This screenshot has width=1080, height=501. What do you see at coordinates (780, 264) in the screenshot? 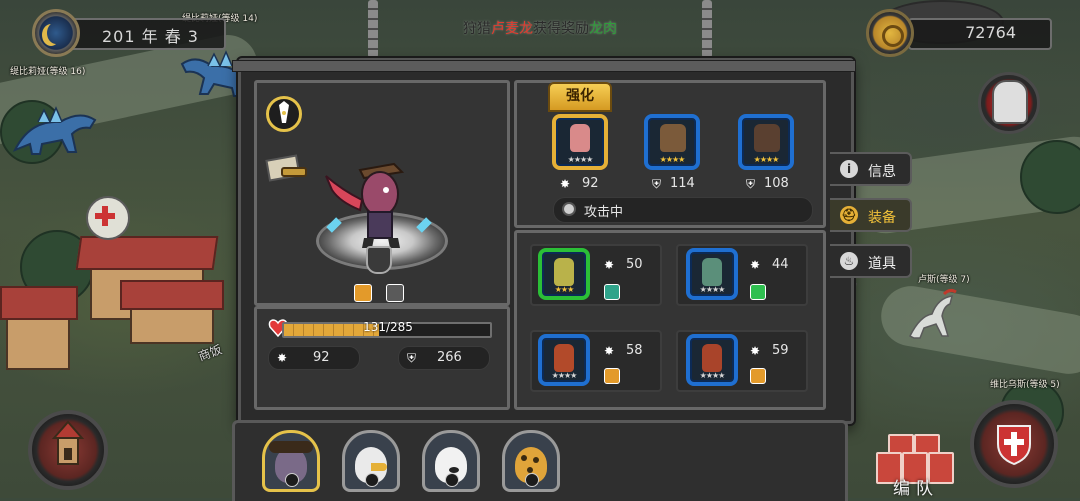
I see `inventory-value: 44` at bounding box center [780, 264].